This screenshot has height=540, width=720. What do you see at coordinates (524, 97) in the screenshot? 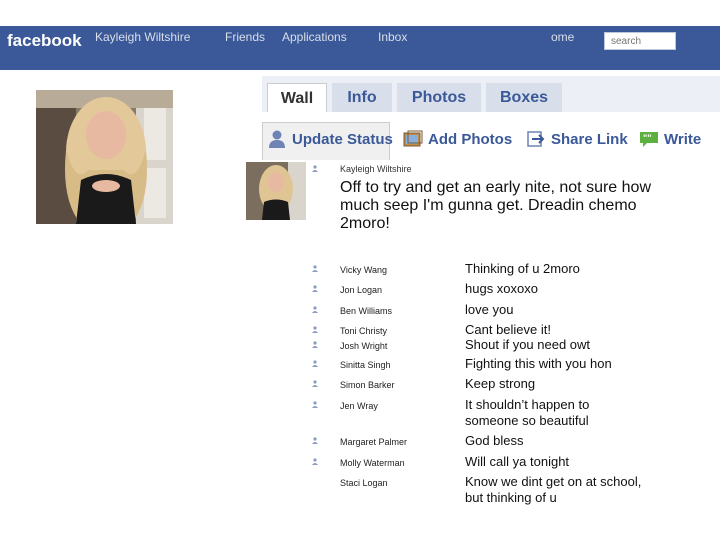
I see `tab-boxes: Boxes` at bounding box center [524, 97].